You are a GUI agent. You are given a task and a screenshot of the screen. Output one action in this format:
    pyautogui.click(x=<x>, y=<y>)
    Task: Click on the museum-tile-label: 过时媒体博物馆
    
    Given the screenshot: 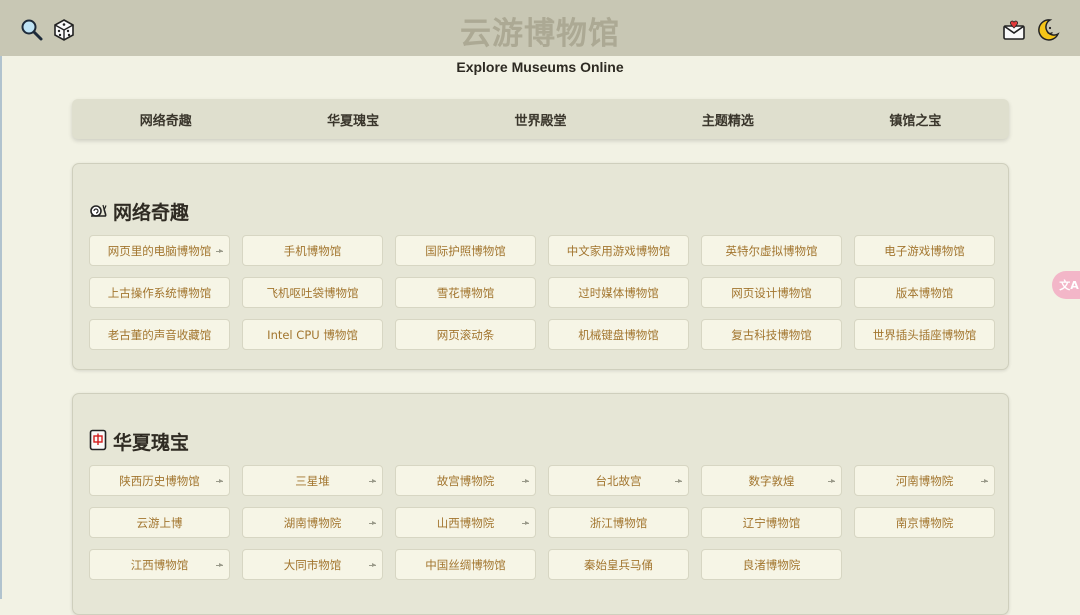 What is the action you would take?
    pyautogui.click(x=618, y=292)
    